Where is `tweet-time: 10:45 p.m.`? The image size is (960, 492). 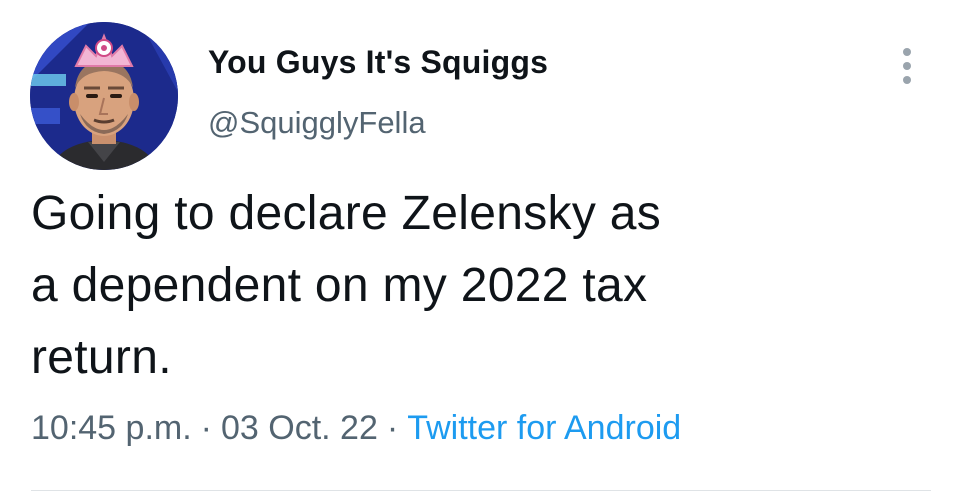 tweet-time: 10:45 p.m. is located at coordinates (111, 428).